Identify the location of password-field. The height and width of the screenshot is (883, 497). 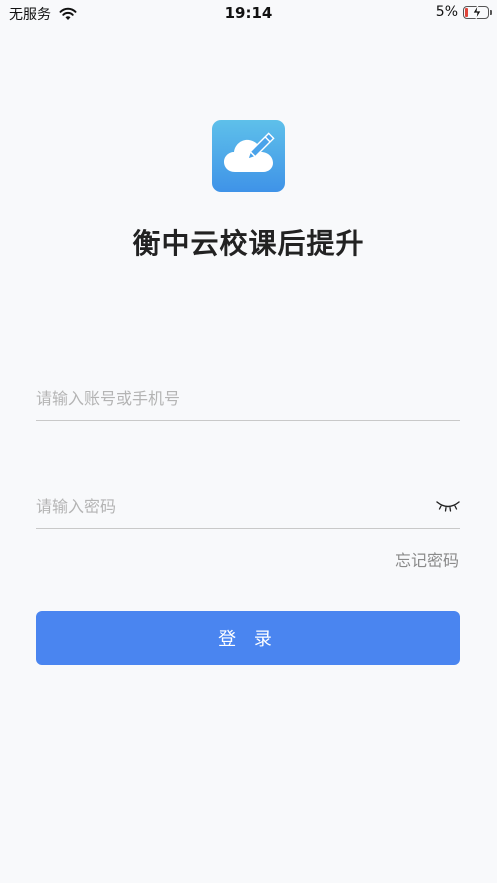
(248, 506).